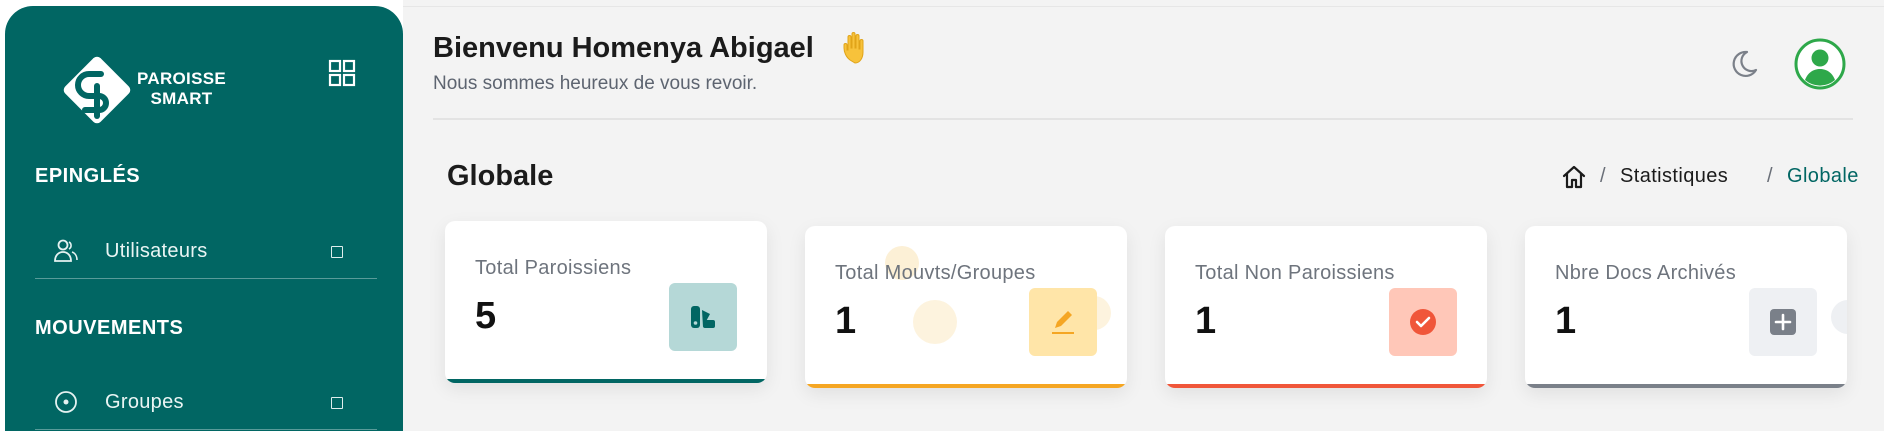 This screenshot has width=1884, height=431. What do you see at coordinates (486, 316) in the screenshot?
I see `stat-value: 5` at bounding box center [486, 316].